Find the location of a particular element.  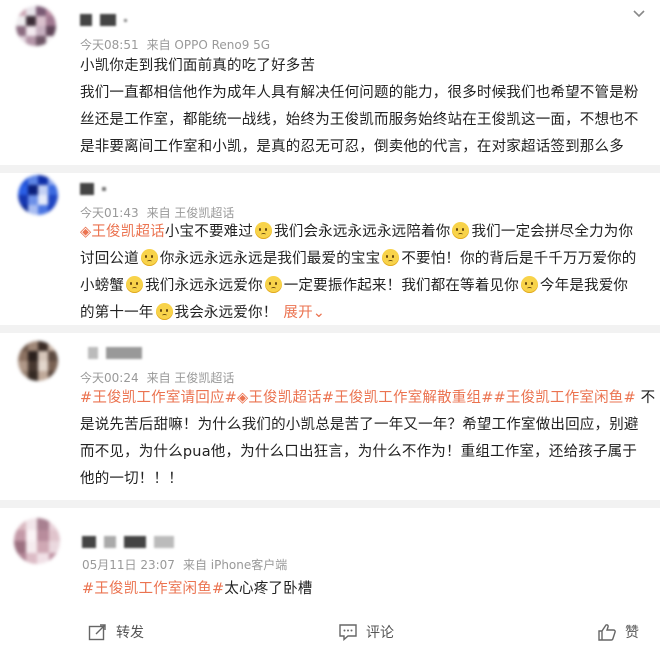

content-text: 不 is located at coordinates (645, 398).